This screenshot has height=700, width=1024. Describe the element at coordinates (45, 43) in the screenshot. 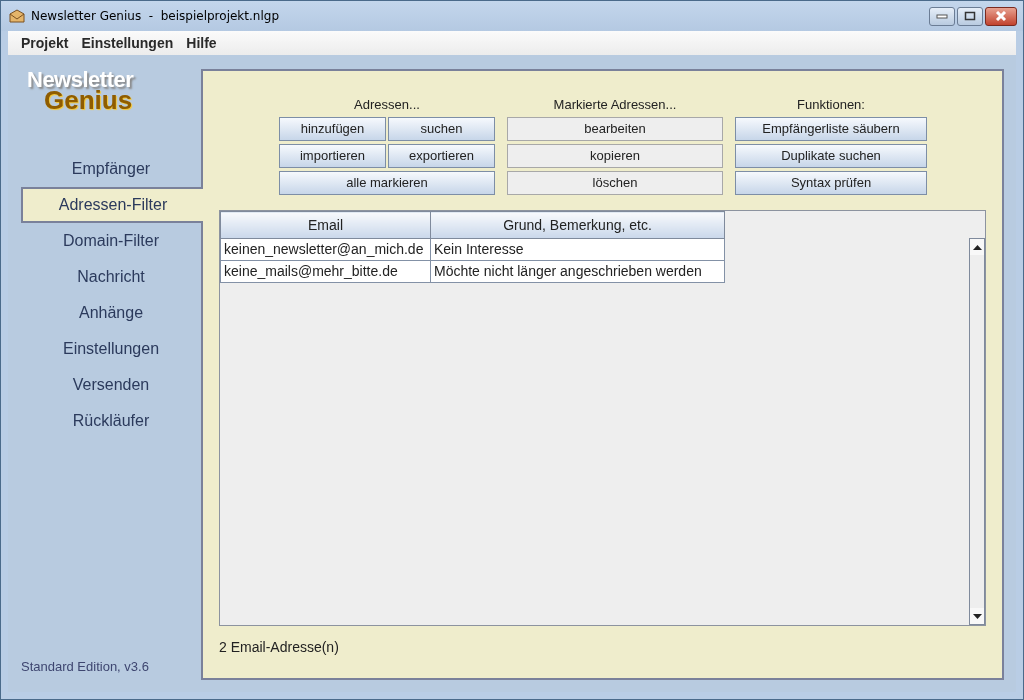

I see `menu-item: Projekt` at that location.